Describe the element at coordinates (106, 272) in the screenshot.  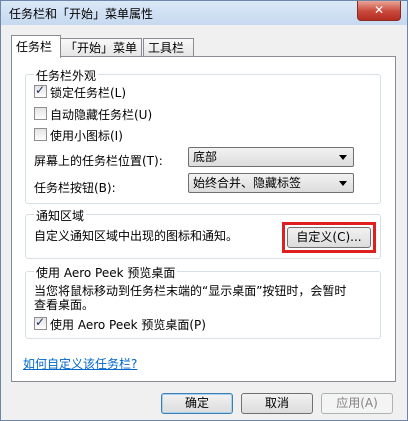
I see `aero-peek-group-title: 使用 Aero Peek 预览桌面` at that location.